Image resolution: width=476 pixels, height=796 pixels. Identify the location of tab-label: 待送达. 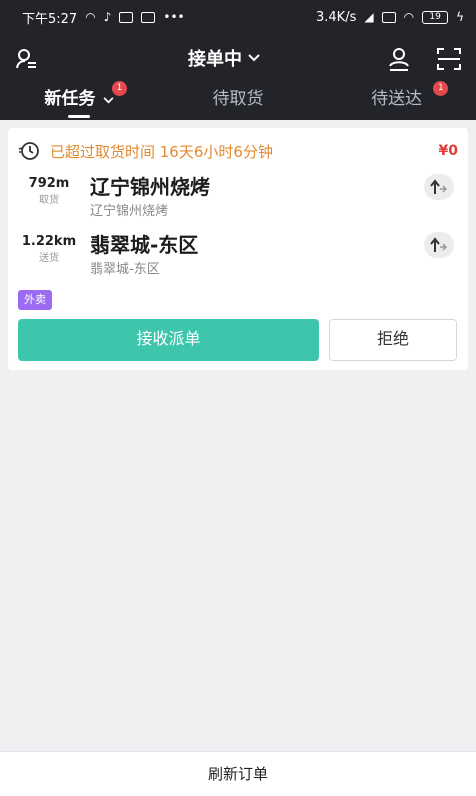
(397, 99).